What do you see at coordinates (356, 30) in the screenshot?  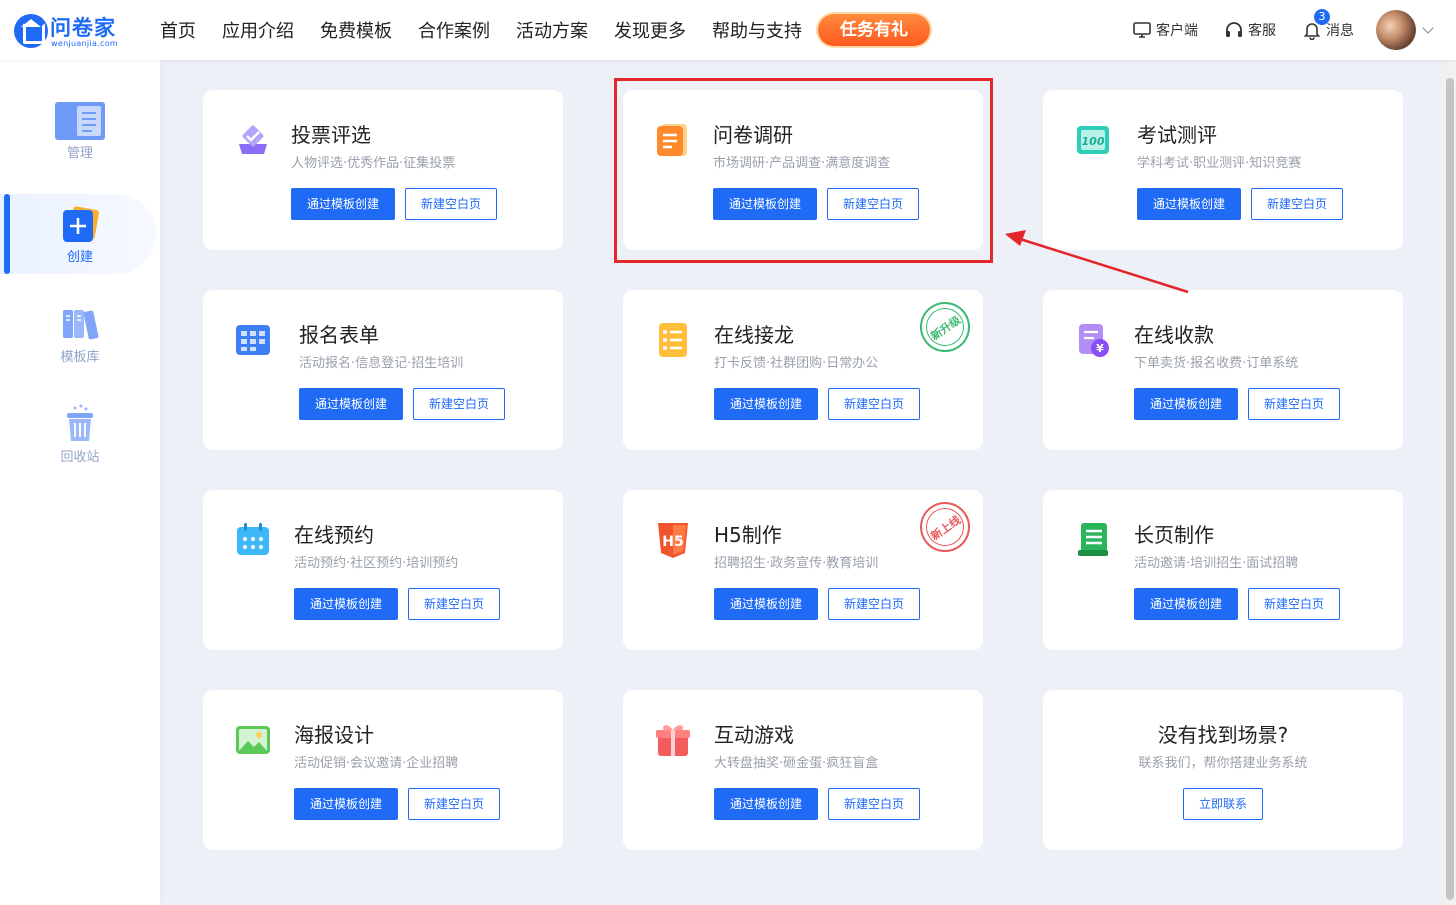 I see `nav-free-templates: 免费模板` at bounding box center [356, 30].